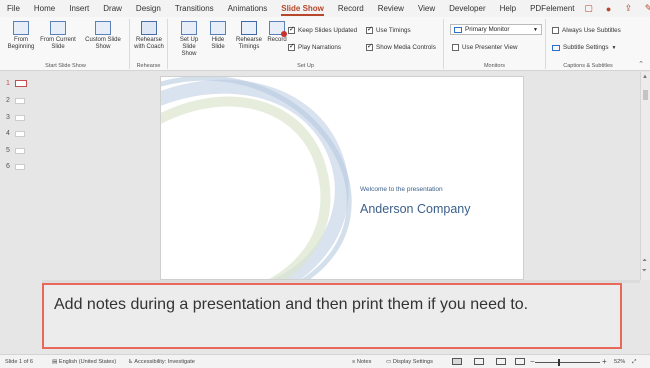  What do you see at coordinates (609, 9) in the screenshot?
I see `record-icon: ●` at bounding box center [609, 9].